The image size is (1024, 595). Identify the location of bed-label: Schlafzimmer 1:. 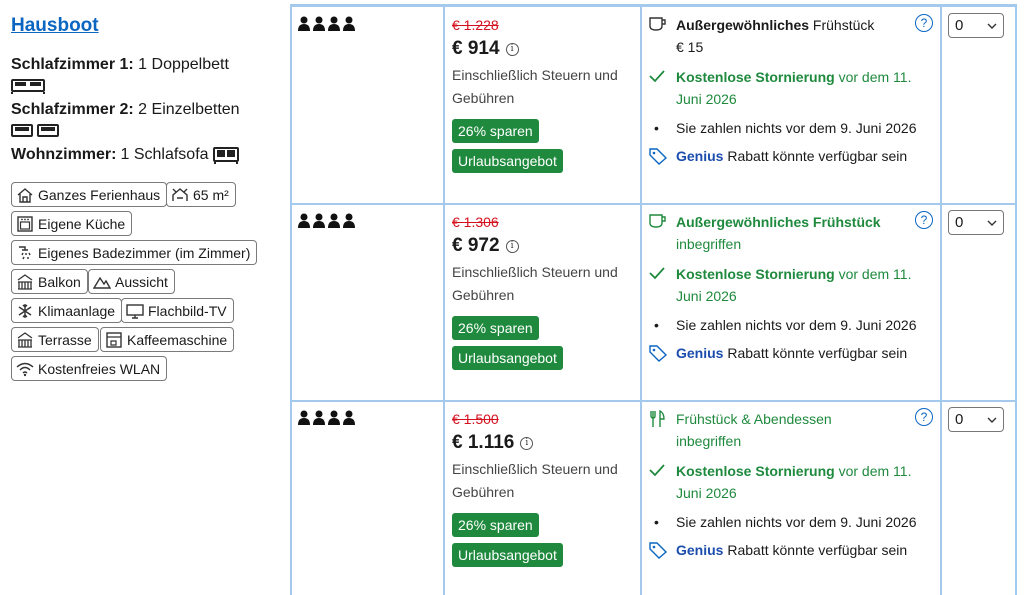
(72, 64).